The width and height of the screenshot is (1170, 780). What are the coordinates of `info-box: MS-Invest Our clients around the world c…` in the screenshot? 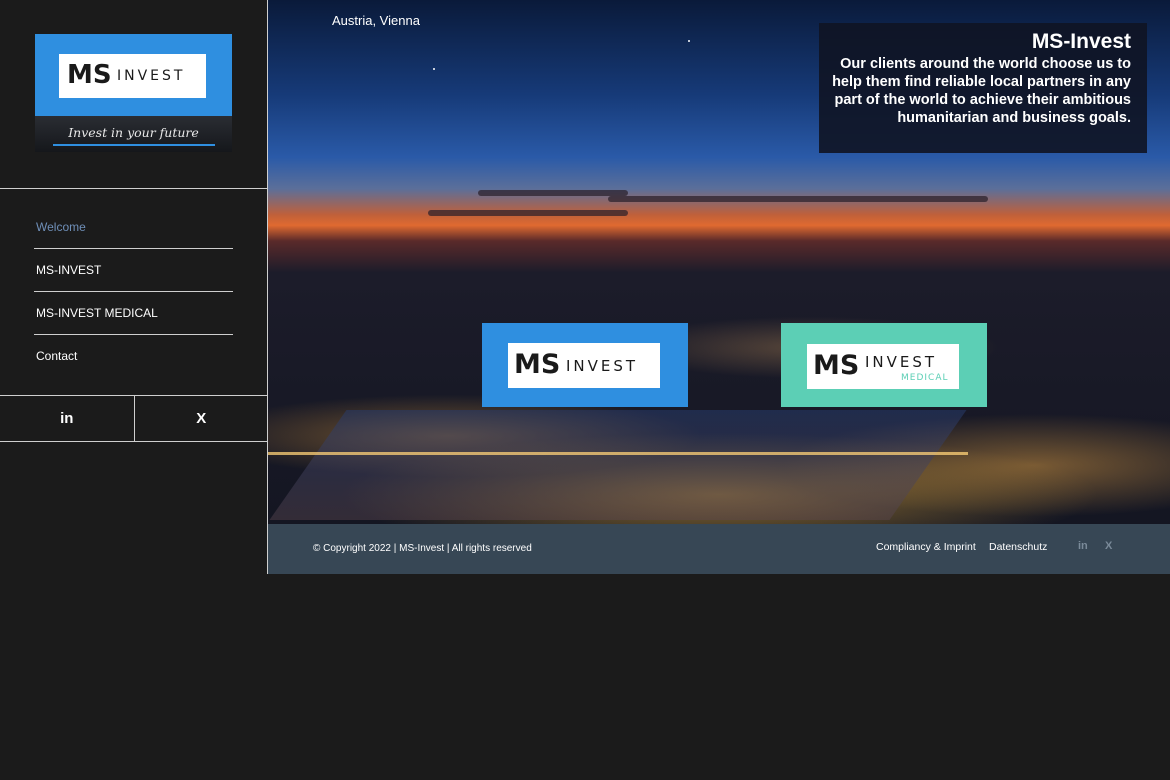 It's located at (983, 88).